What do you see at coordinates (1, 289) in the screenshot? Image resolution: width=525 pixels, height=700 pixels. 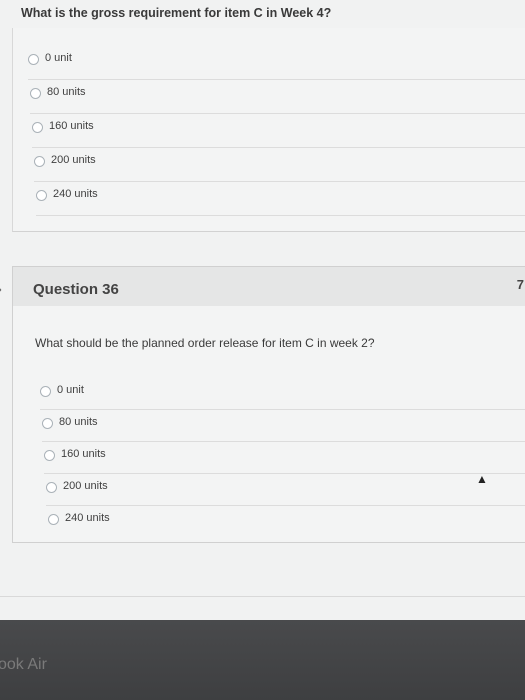 I see `chevron-right-icon: ›` at bounding box center [1, 289].